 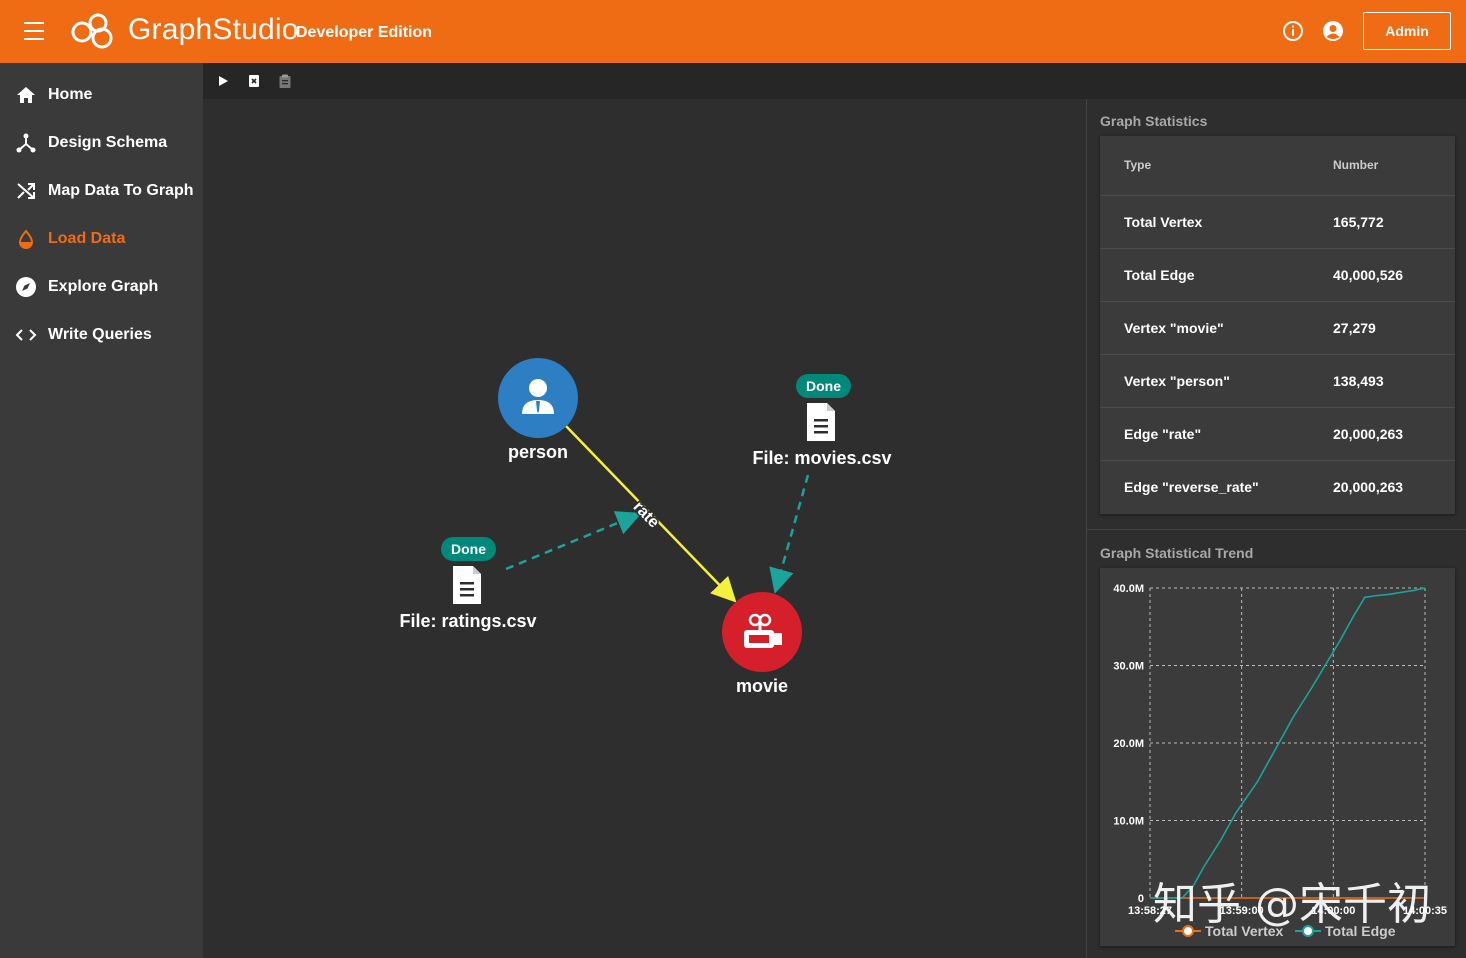 What do you see at coordinates (26, 335) in the screenshot?
I see `code-icon` at bounding box center [26, 335].